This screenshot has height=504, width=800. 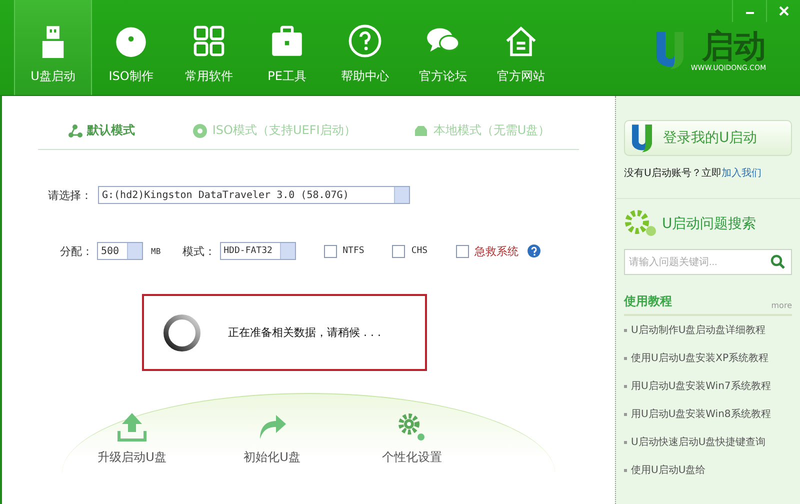 I want to click on briefcase-icon, so click(x=287, y=41).